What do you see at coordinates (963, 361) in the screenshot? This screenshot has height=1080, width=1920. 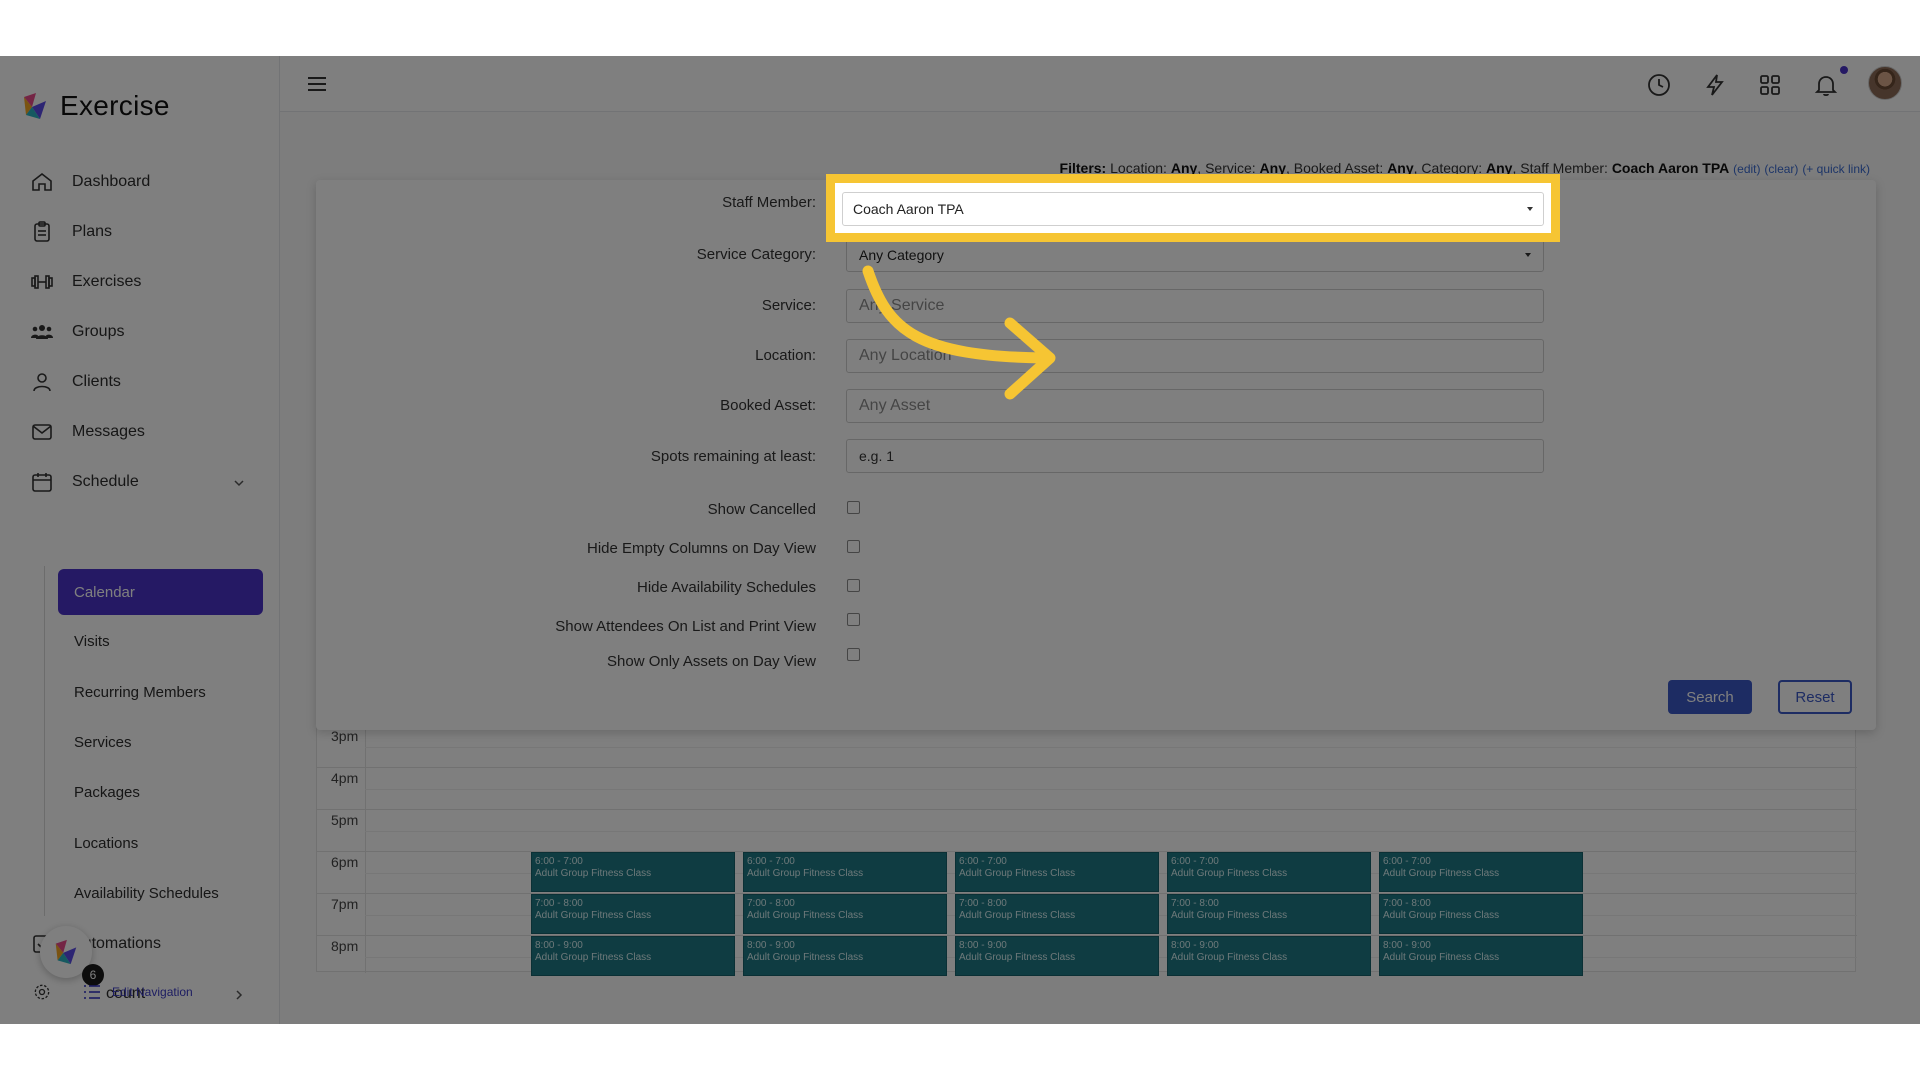 I see `arrow-annotation-icon` at bounding box center [963, 361].